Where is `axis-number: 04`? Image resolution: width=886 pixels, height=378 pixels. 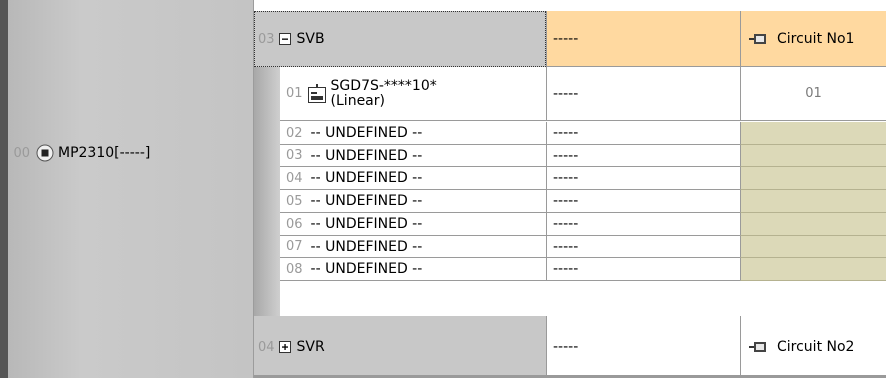
axis-number: 04 is located at coordinates (294, 178).